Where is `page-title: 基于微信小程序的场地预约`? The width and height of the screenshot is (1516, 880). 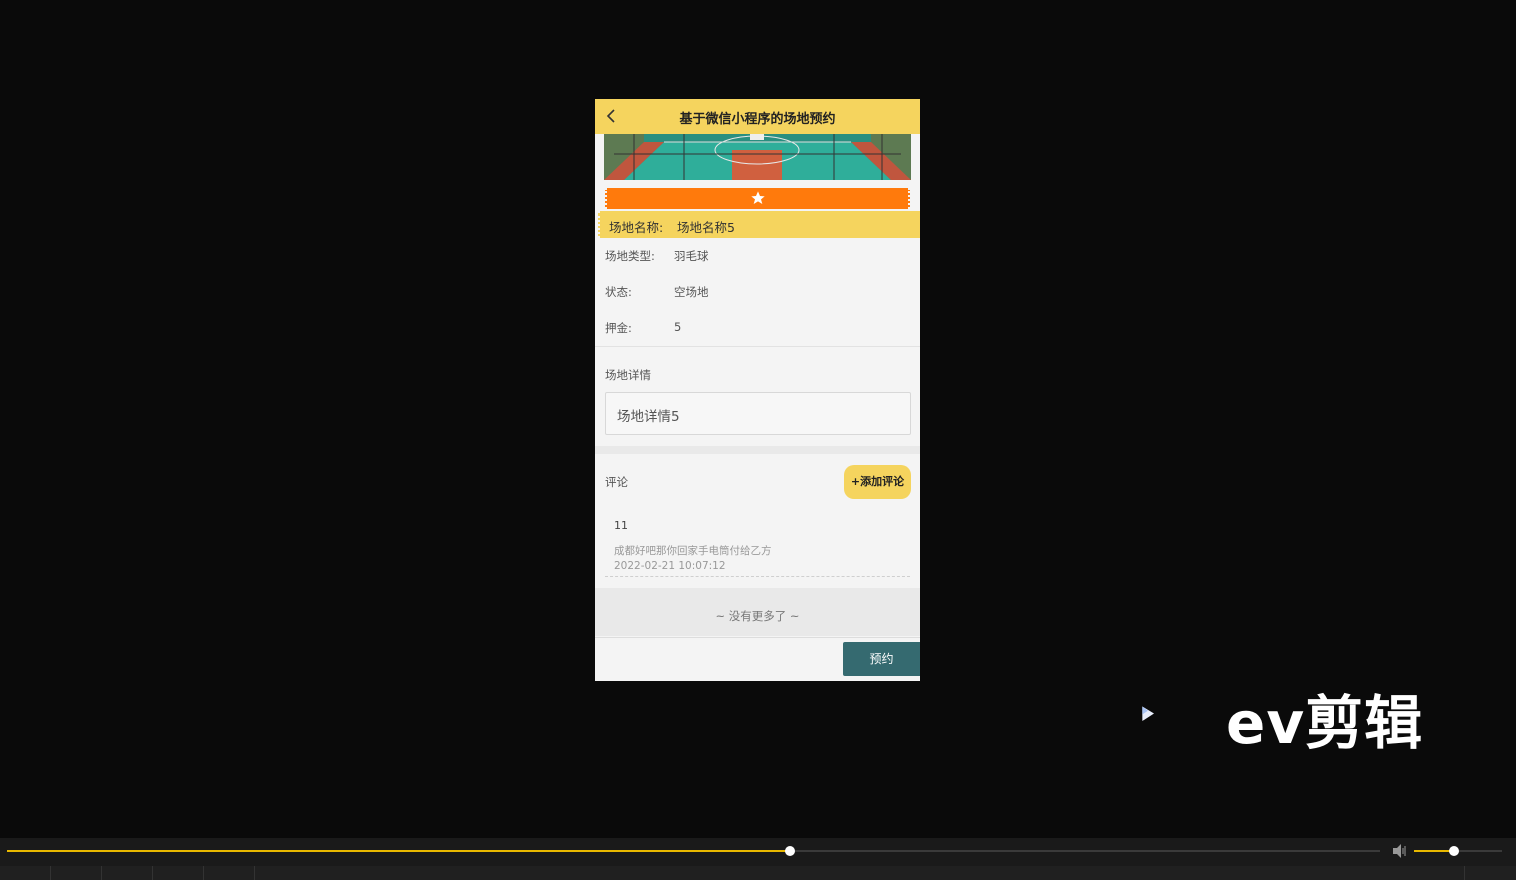 page-title: 基于微信小程序的场地预约 is located at coordinates (757, 119).